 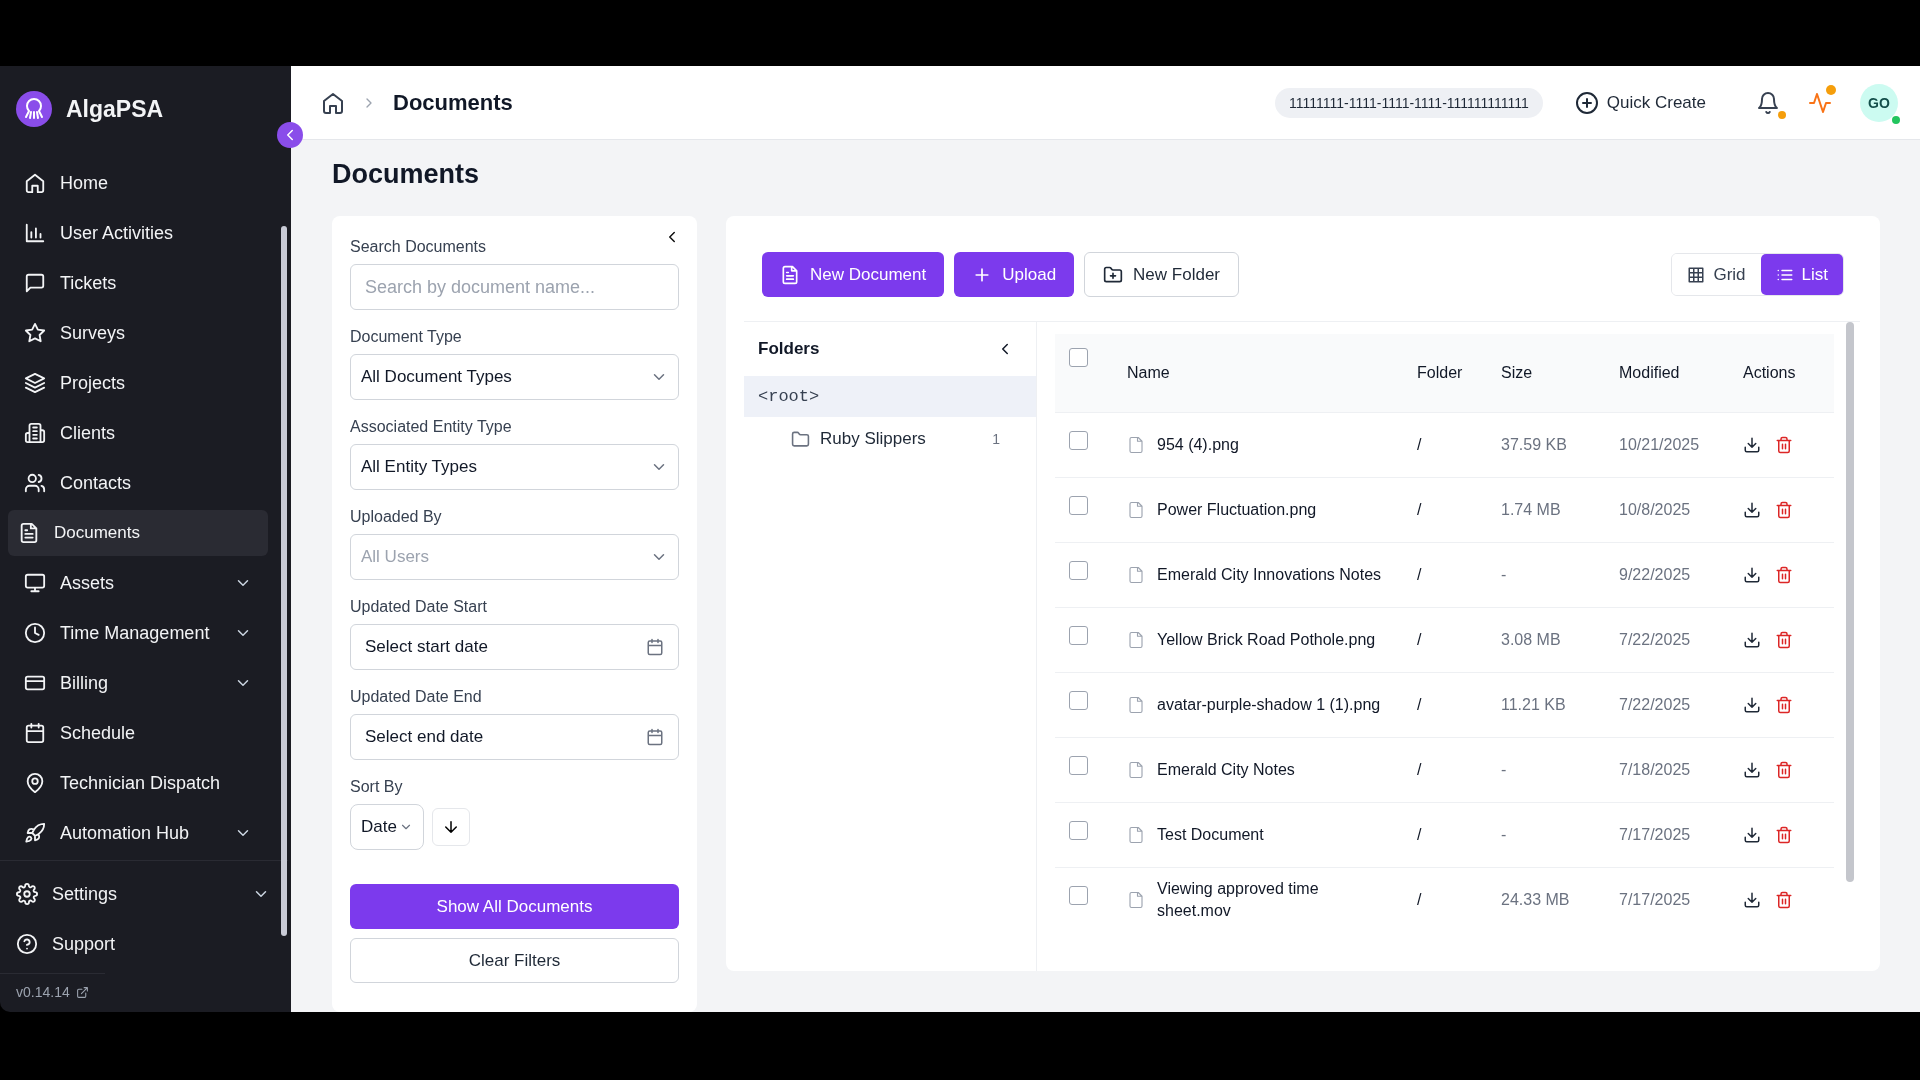 What do you see at coordinates (1681, 445) in the screenshot?
I see `table-cell: 10/21/2025` at bounding box center [1681, 445].